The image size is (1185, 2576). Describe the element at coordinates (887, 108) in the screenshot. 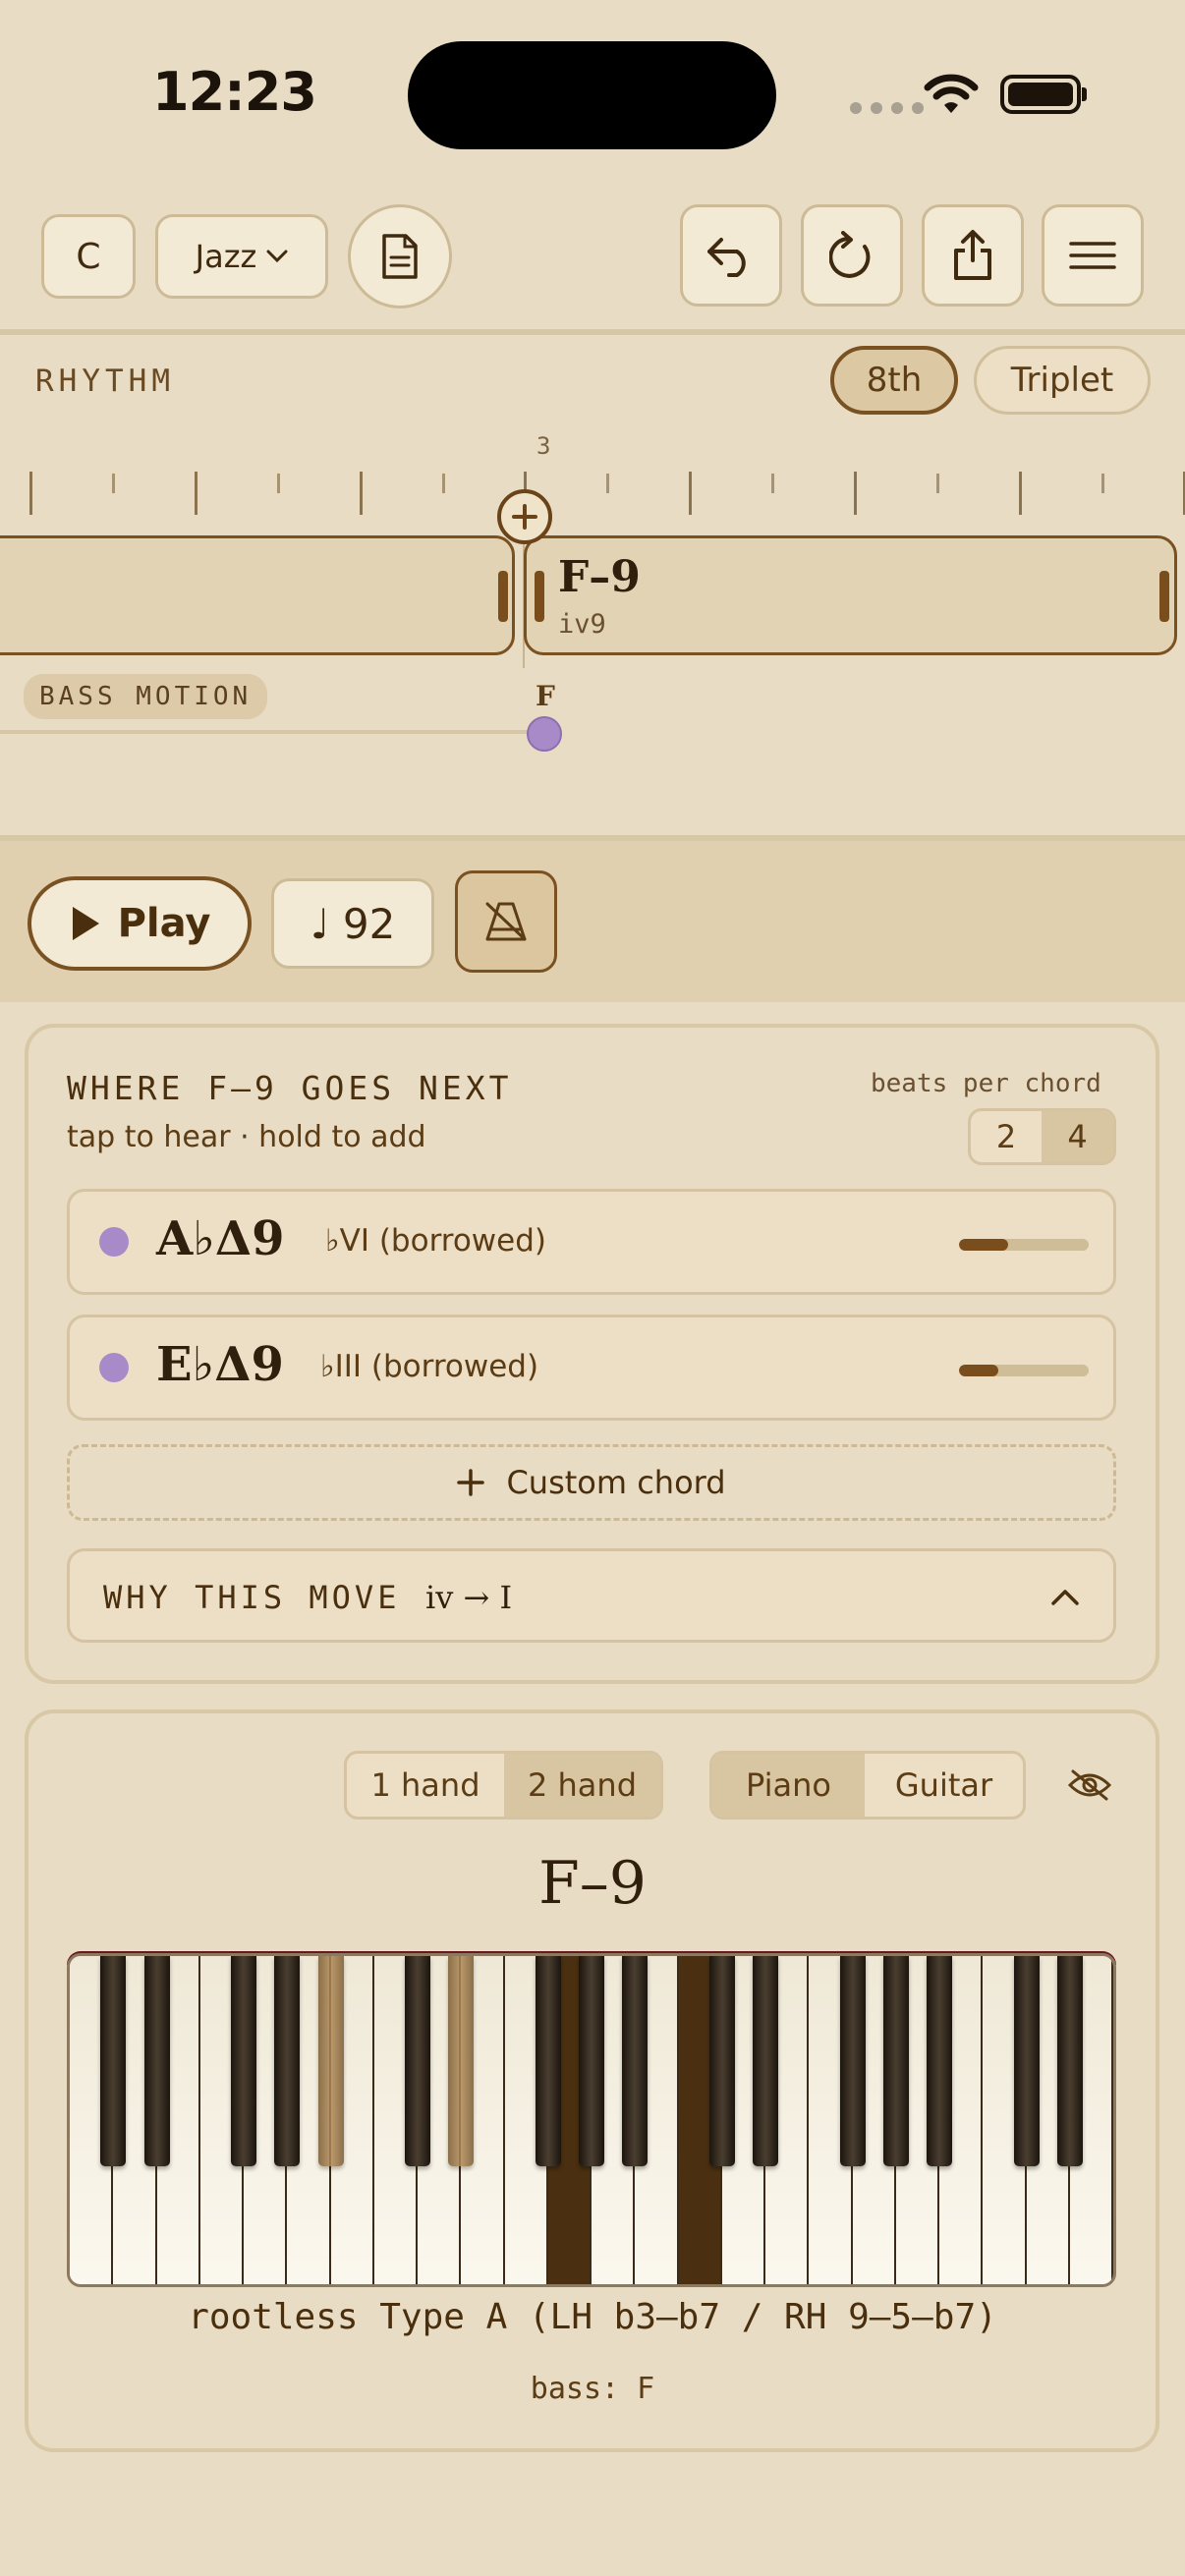

I see `cellular-signal-icon` at that location.